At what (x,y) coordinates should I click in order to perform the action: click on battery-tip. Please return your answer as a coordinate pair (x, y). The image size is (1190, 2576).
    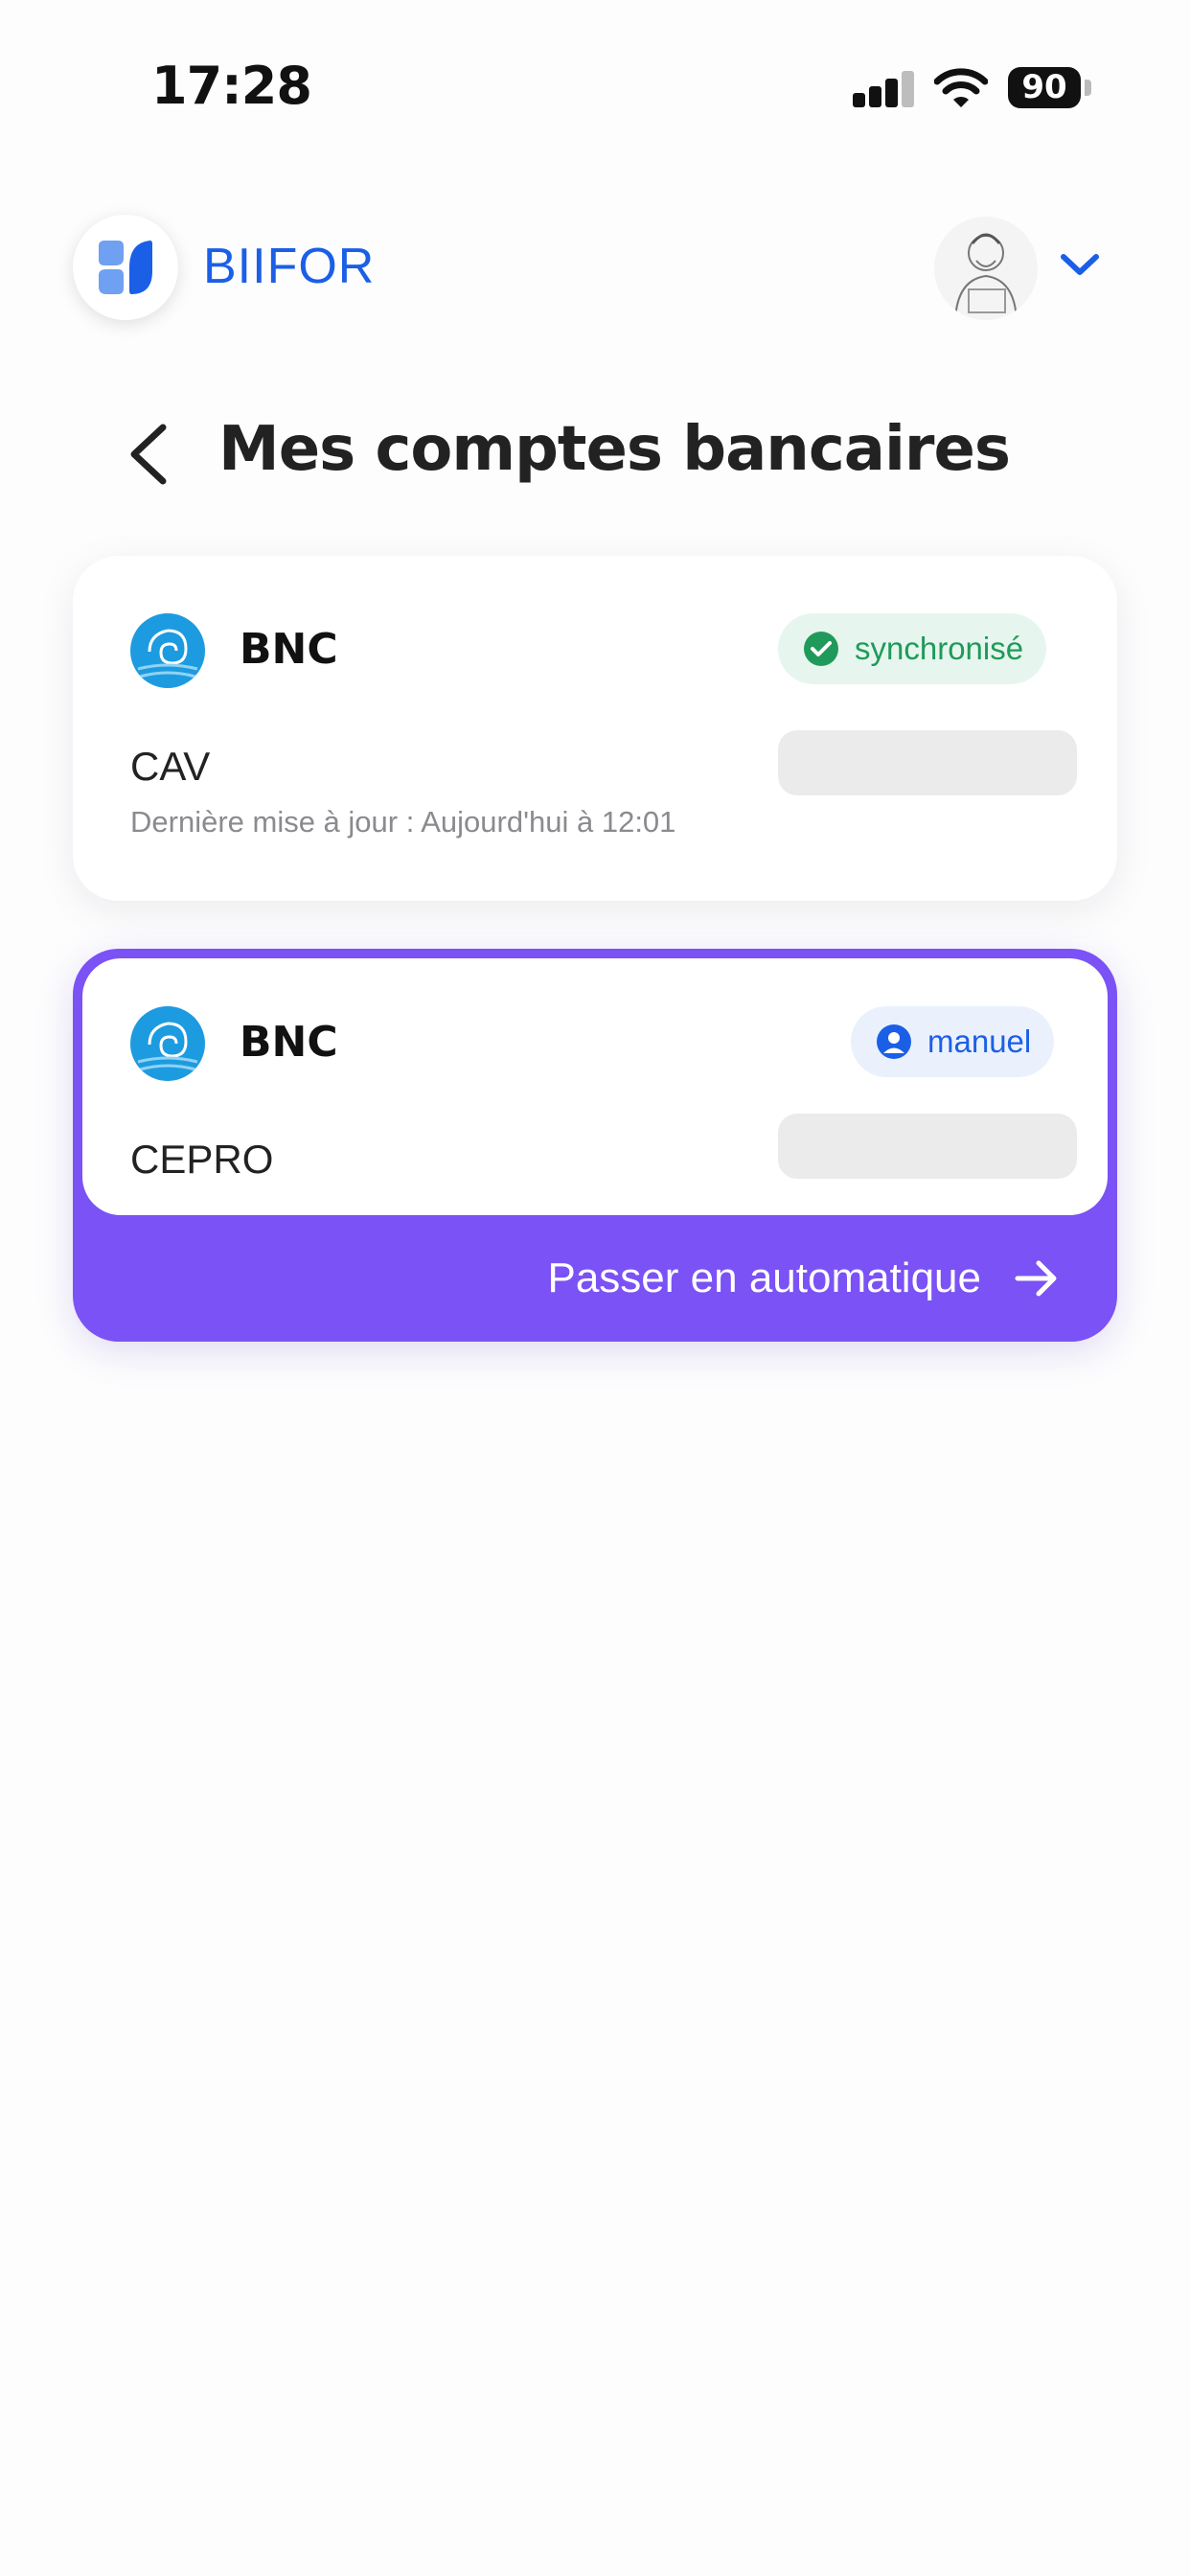
    Looking at the image, I should click on (1088, 88).